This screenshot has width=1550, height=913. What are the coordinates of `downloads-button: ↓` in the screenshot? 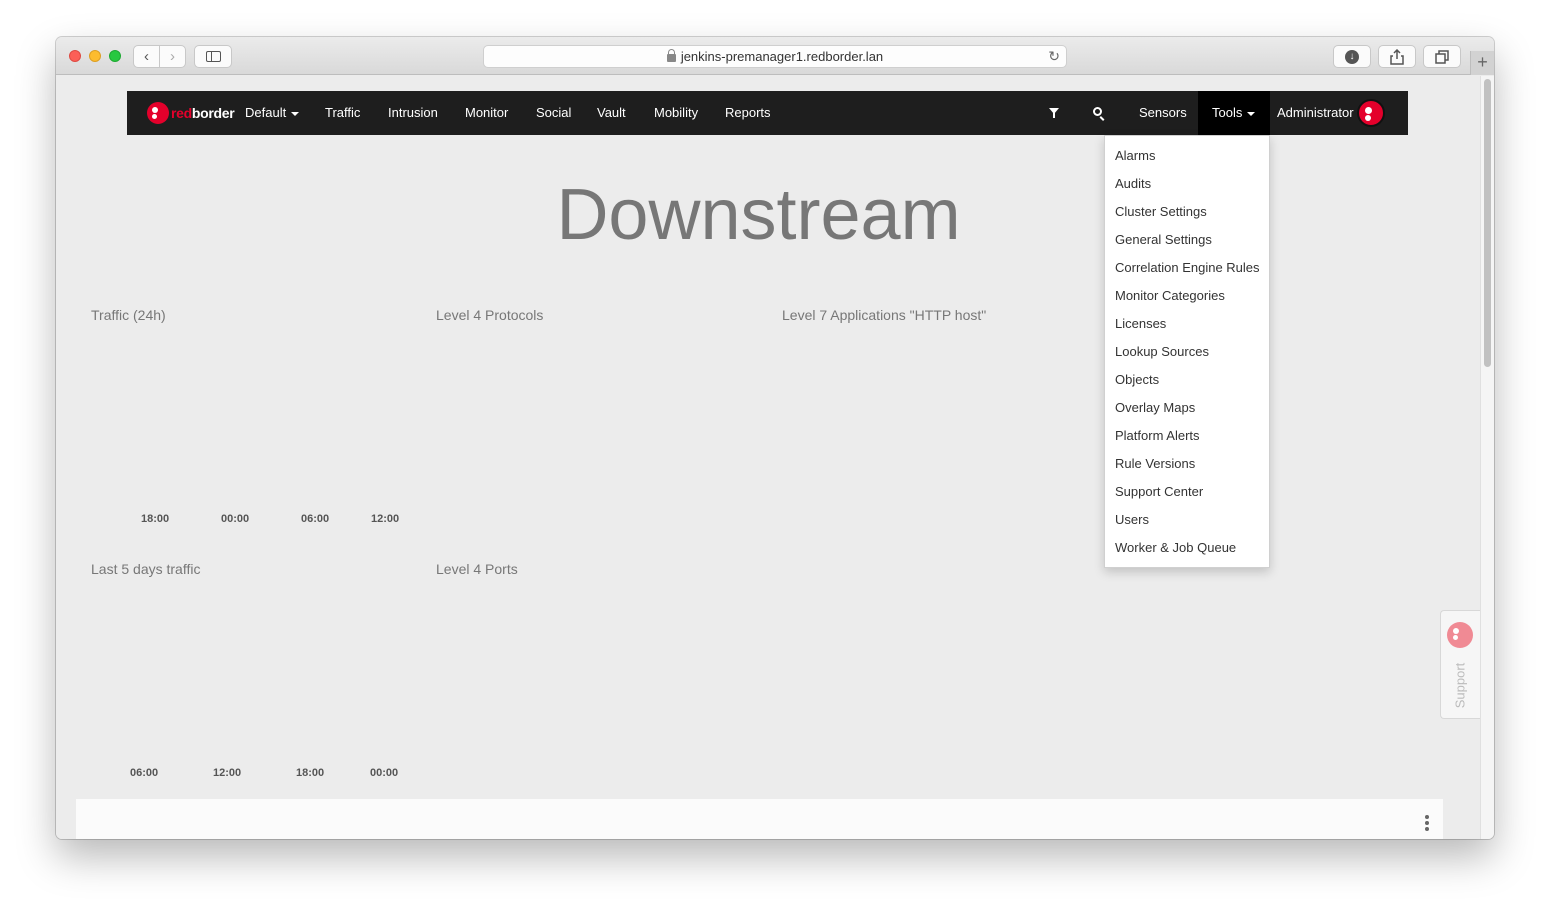 It's located at (1352, 56).